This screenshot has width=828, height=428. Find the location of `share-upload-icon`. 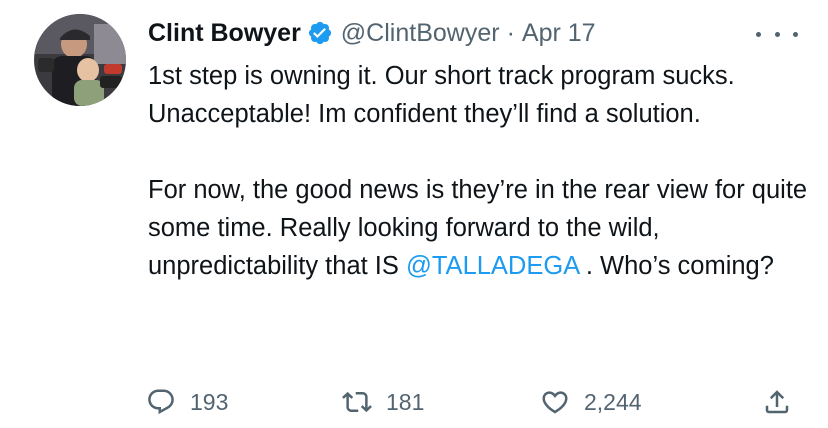

share-upload-icon is located at coordinates (777, 402).